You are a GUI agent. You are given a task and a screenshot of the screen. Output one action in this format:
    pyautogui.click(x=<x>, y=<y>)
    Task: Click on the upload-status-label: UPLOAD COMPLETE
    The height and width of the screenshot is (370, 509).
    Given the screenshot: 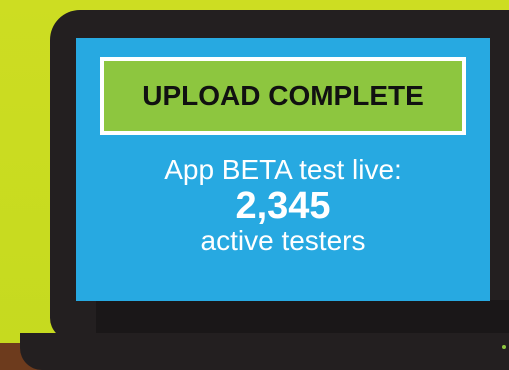 What is the action you would take?
    pyautogui.click(x=283, y=96)
    